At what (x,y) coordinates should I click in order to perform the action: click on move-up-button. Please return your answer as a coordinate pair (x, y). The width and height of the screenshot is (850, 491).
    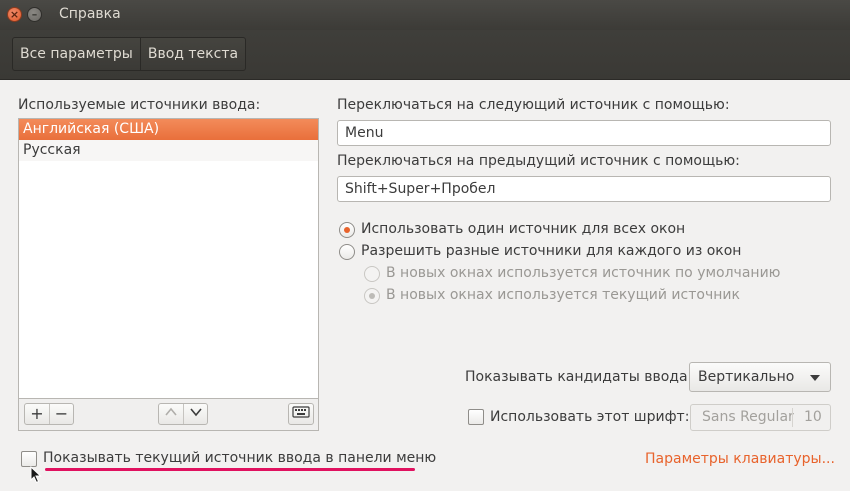
    Looking at the image, I should click on (171, 414).